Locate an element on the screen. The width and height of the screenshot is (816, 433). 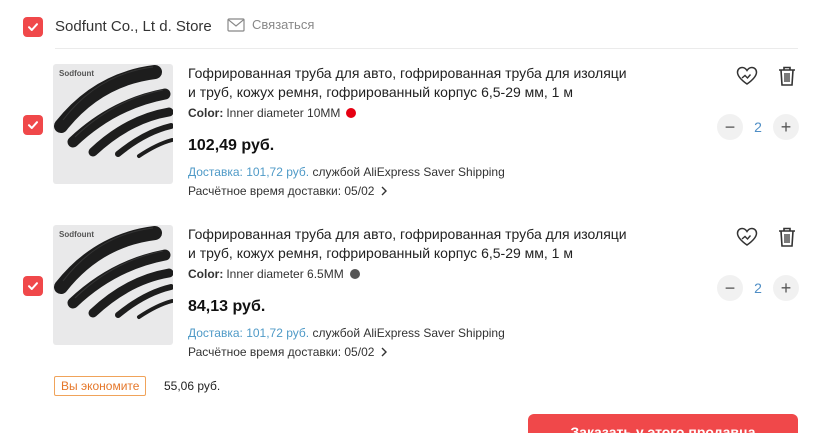
variant-value: Inner diameter 10MM is located at coordinates (283, 113).